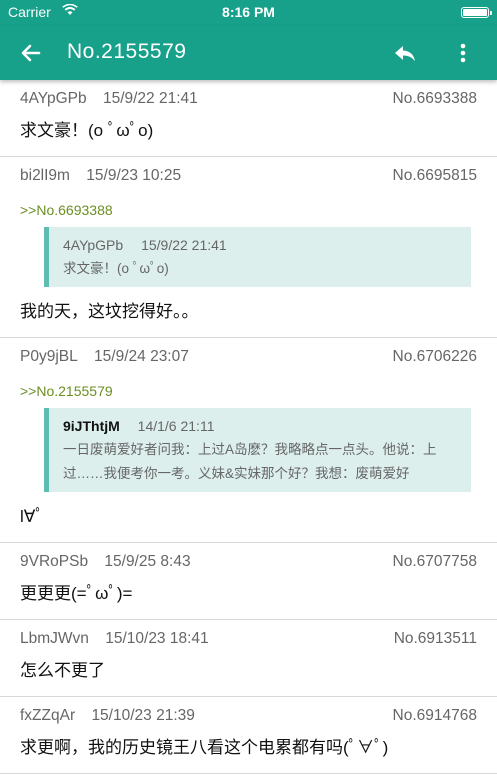 Image resolution: width=497 pixels, height=783 pixels. Describe the element at coordinates (87, 130) in the screenshot. I see `post-content: 求文豪！(o ﾟωﾟo)` at that location.